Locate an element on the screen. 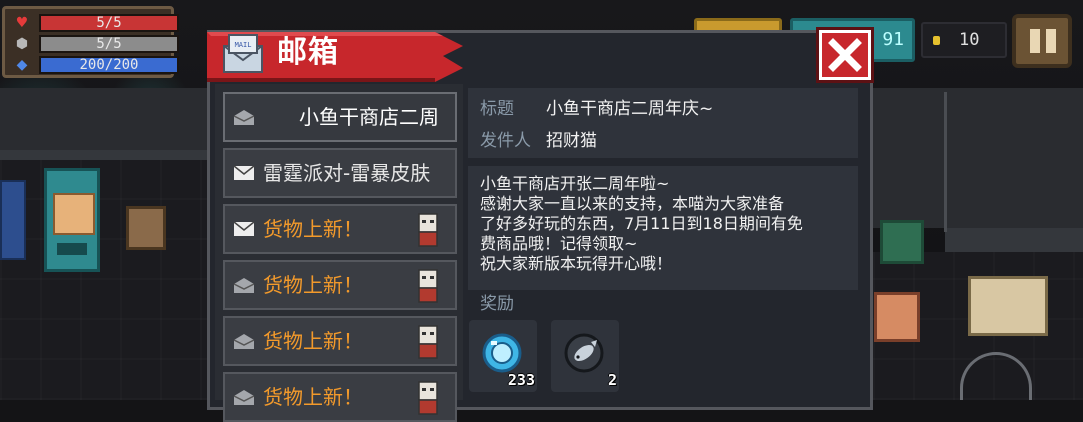 This screenshot has width=1083, height=422. subject-label: 标题 is located at coordinates (497, 109).